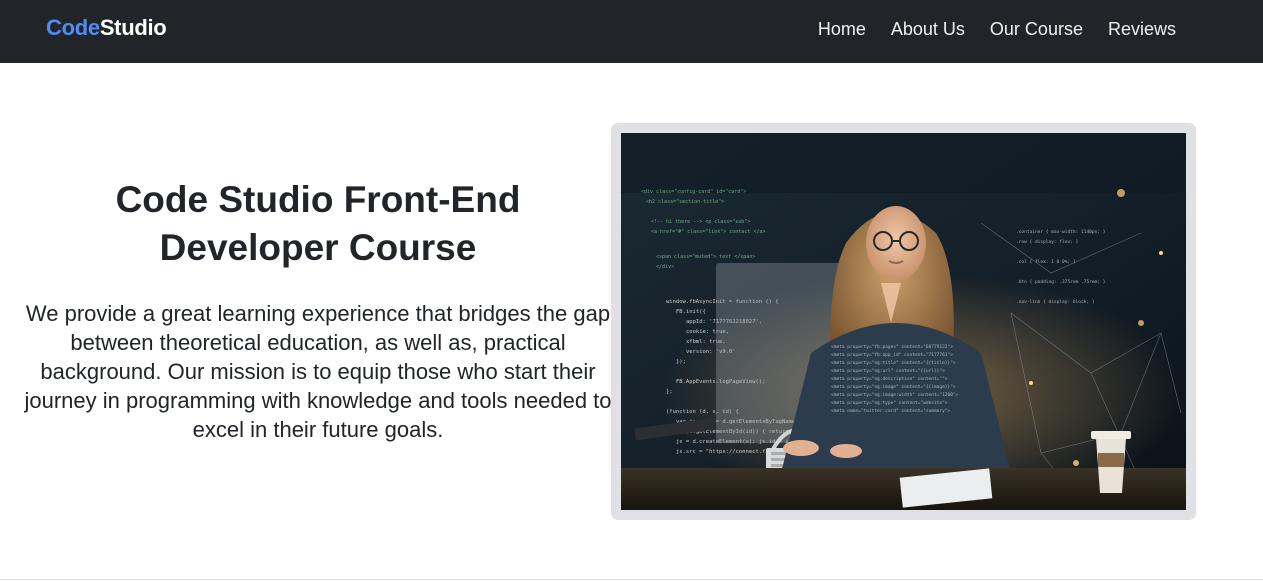 This screenshot has height=582, width=1263. What do you see at coordinates (1061, 282) in the screenshot?
I see `svg-text:.btn { padding: .375rem .75rem: .btn { padding: .375rem .75rem; }` at bounding box center [1061, 282].